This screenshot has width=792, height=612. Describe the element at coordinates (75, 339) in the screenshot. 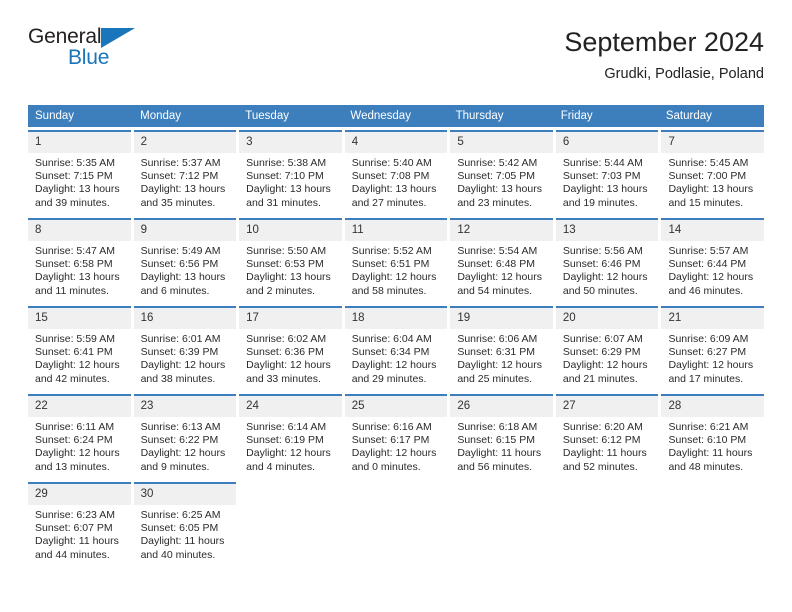

I see `sunrise-text: Sunrise: 5:59 AM` at that location.